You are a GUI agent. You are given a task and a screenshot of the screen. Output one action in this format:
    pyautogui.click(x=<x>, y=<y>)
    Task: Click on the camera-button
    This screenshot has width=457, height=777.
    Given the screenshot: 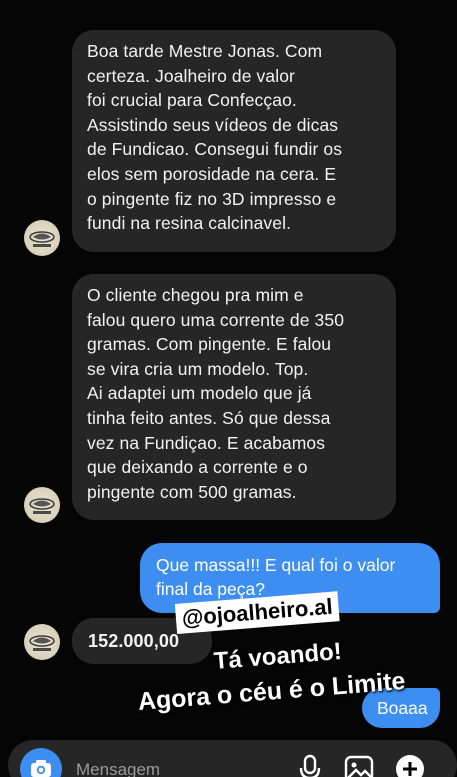 What is the action you would take?
    pyautogui.click(x=41, y=762)
    